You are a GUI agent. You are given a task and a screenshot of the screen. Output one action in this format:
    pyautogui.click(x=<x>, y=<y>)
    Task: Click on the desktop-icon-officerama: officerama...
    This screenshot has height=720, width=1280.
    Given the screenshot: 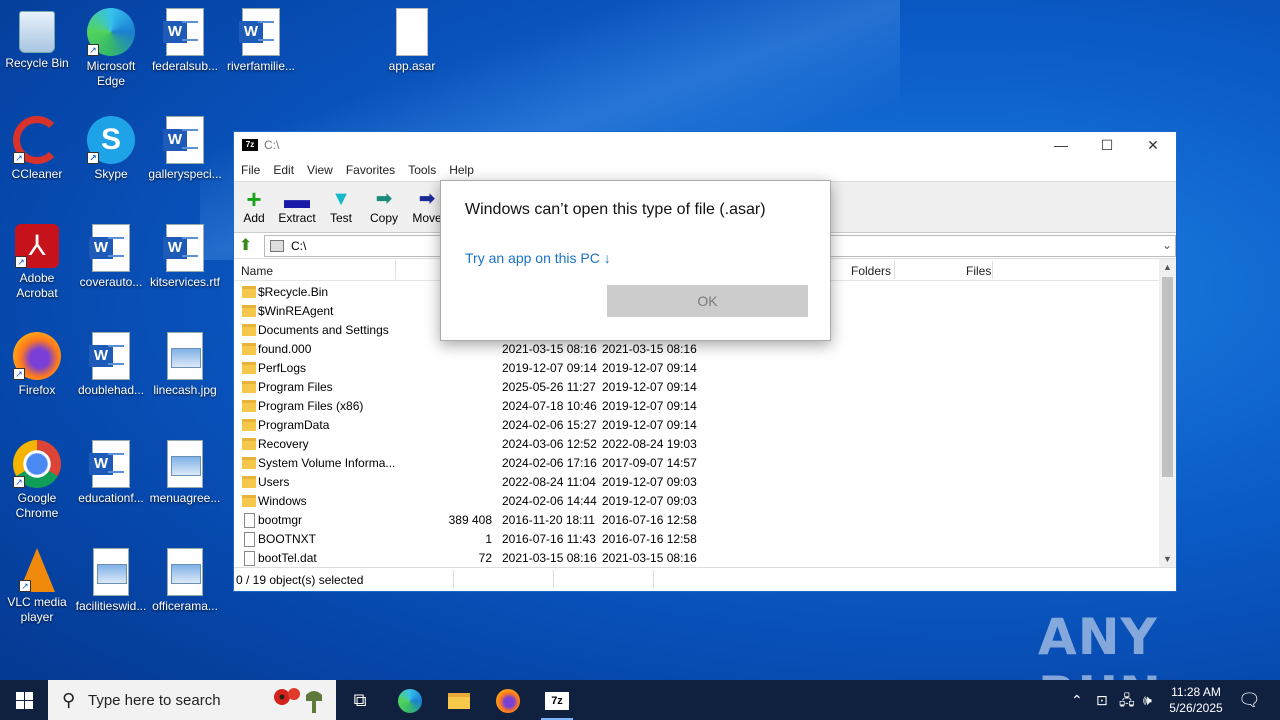 What is the action you would take?
    pyautogui.click(x=185, y=581)
    